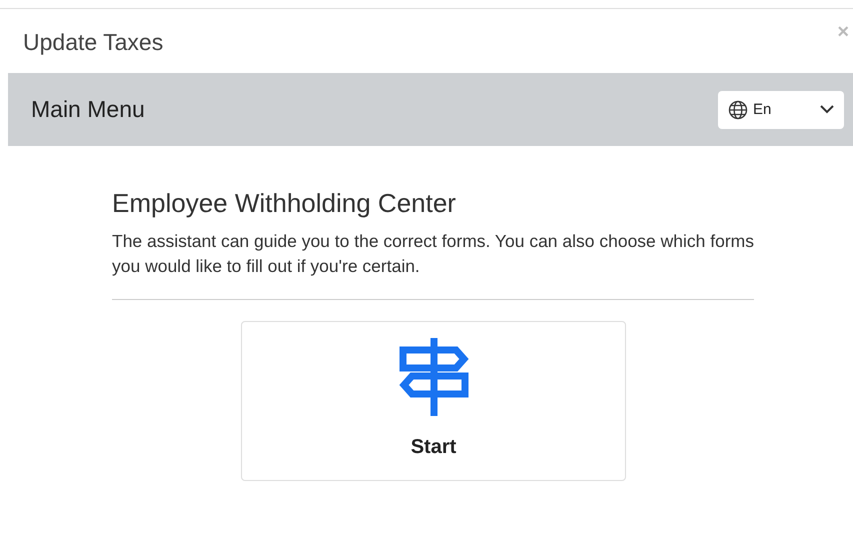 This screenshot has width=853, height=559. I want to click on section-description: The assistant can guide you to the correct forms. You can also choose which forms you would like to fill out if you're certain., so click(433, 254).